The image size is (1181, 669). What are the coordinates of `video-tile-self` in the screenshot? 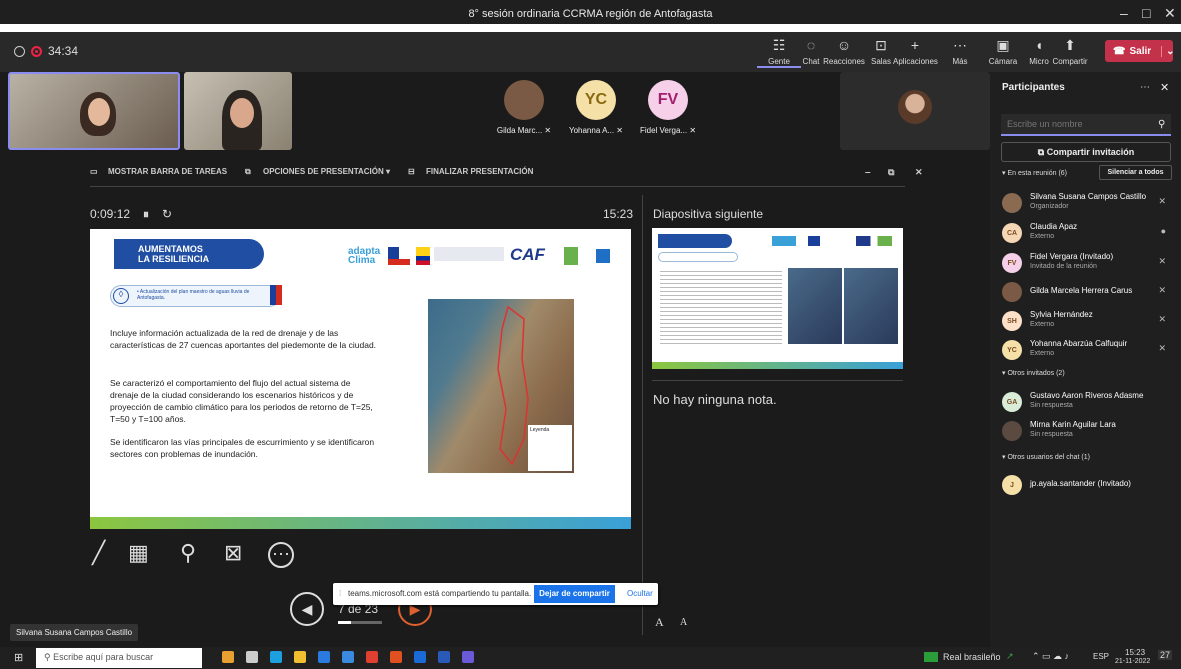 It's located at (915, 111).